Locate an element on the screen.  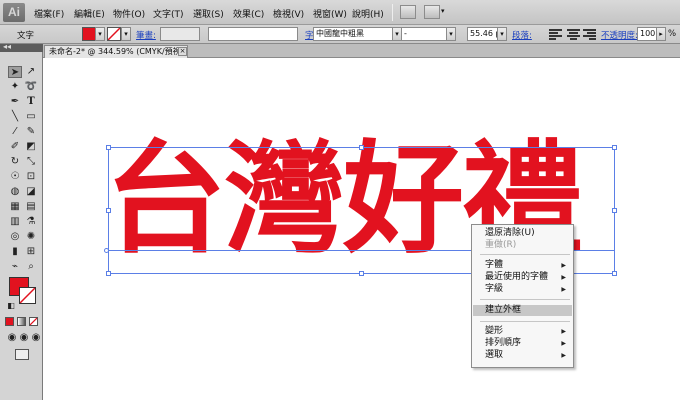
paintbrush-tool-icon: ⁄ is located at coordinates (15, 132).